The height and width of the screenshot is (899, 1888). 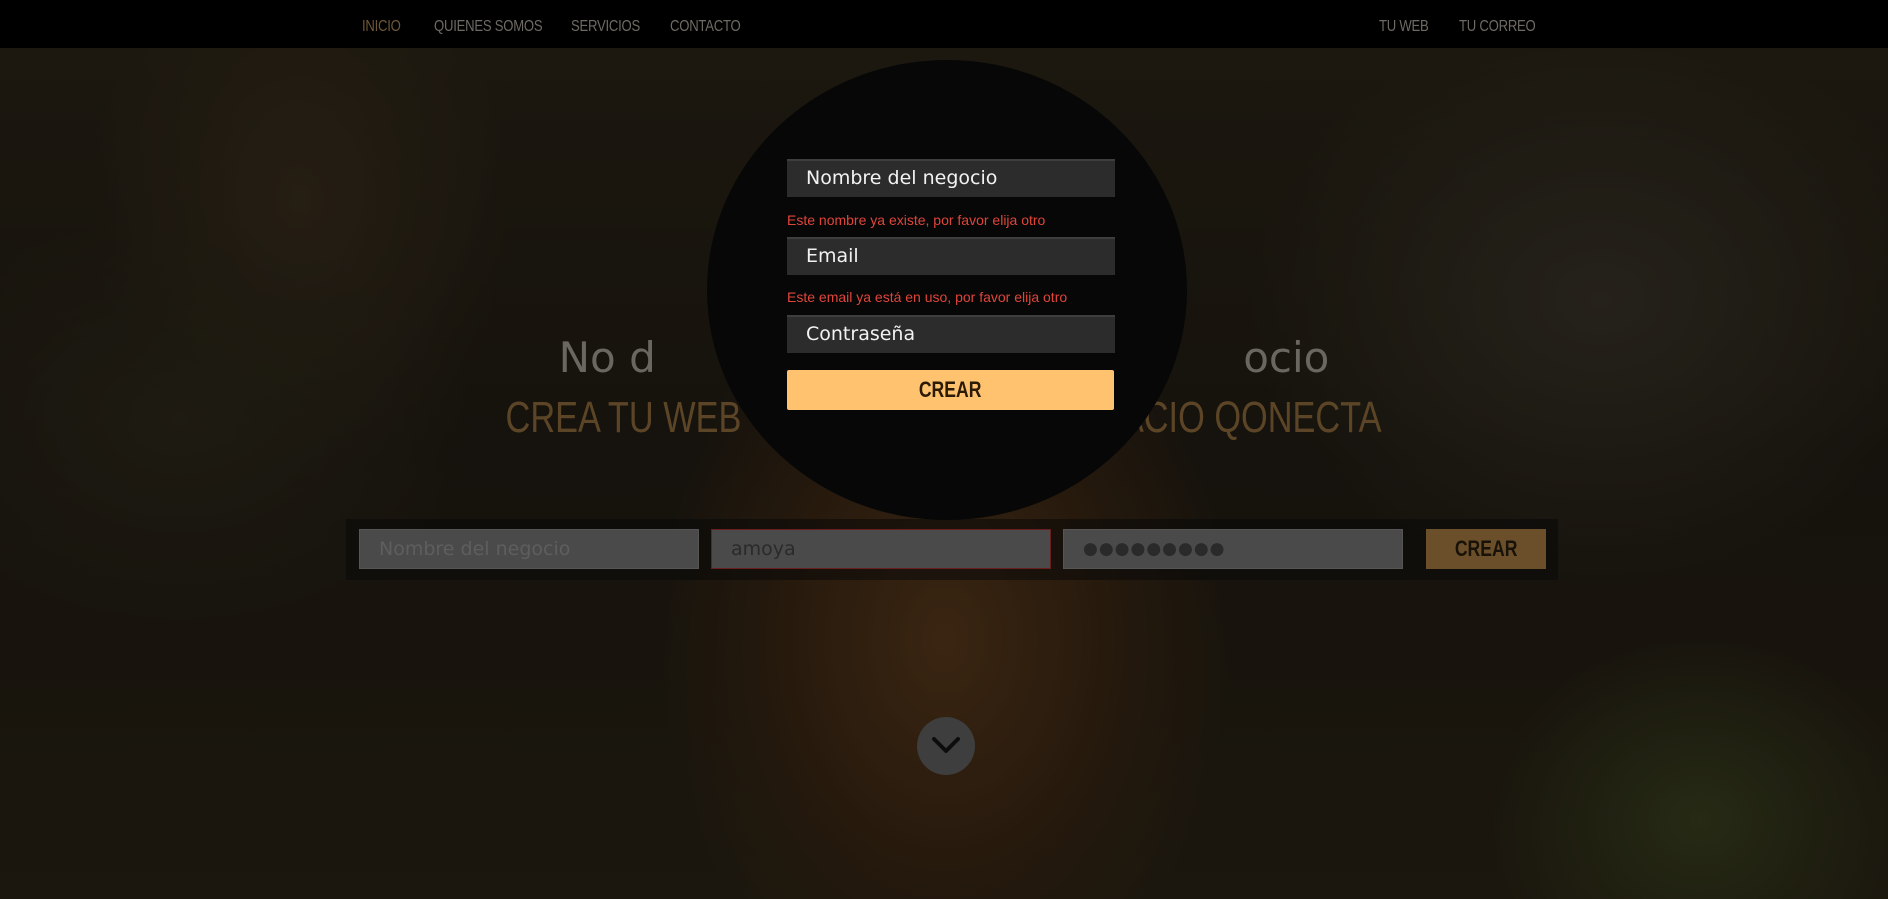 I want to click on nav-tu-correo: TU CORREO, so click(x=1497, y=27).